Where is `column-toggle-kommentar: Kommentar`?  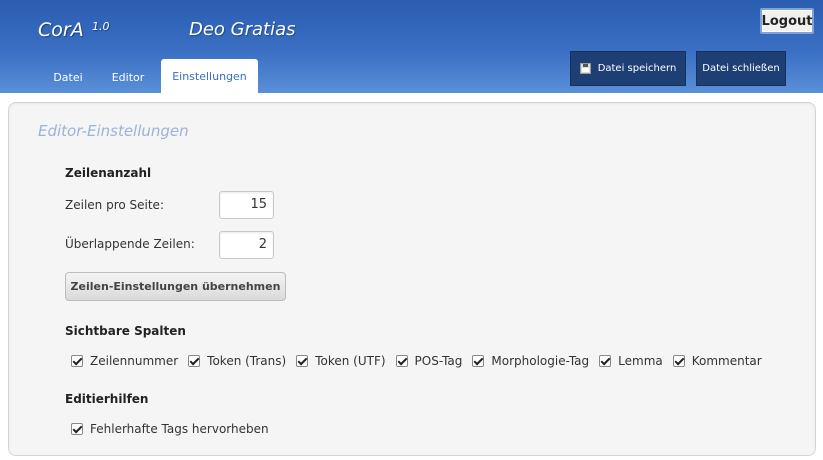
column-toggle-kommentar: Kommentar is located at coordinates (717, 361).